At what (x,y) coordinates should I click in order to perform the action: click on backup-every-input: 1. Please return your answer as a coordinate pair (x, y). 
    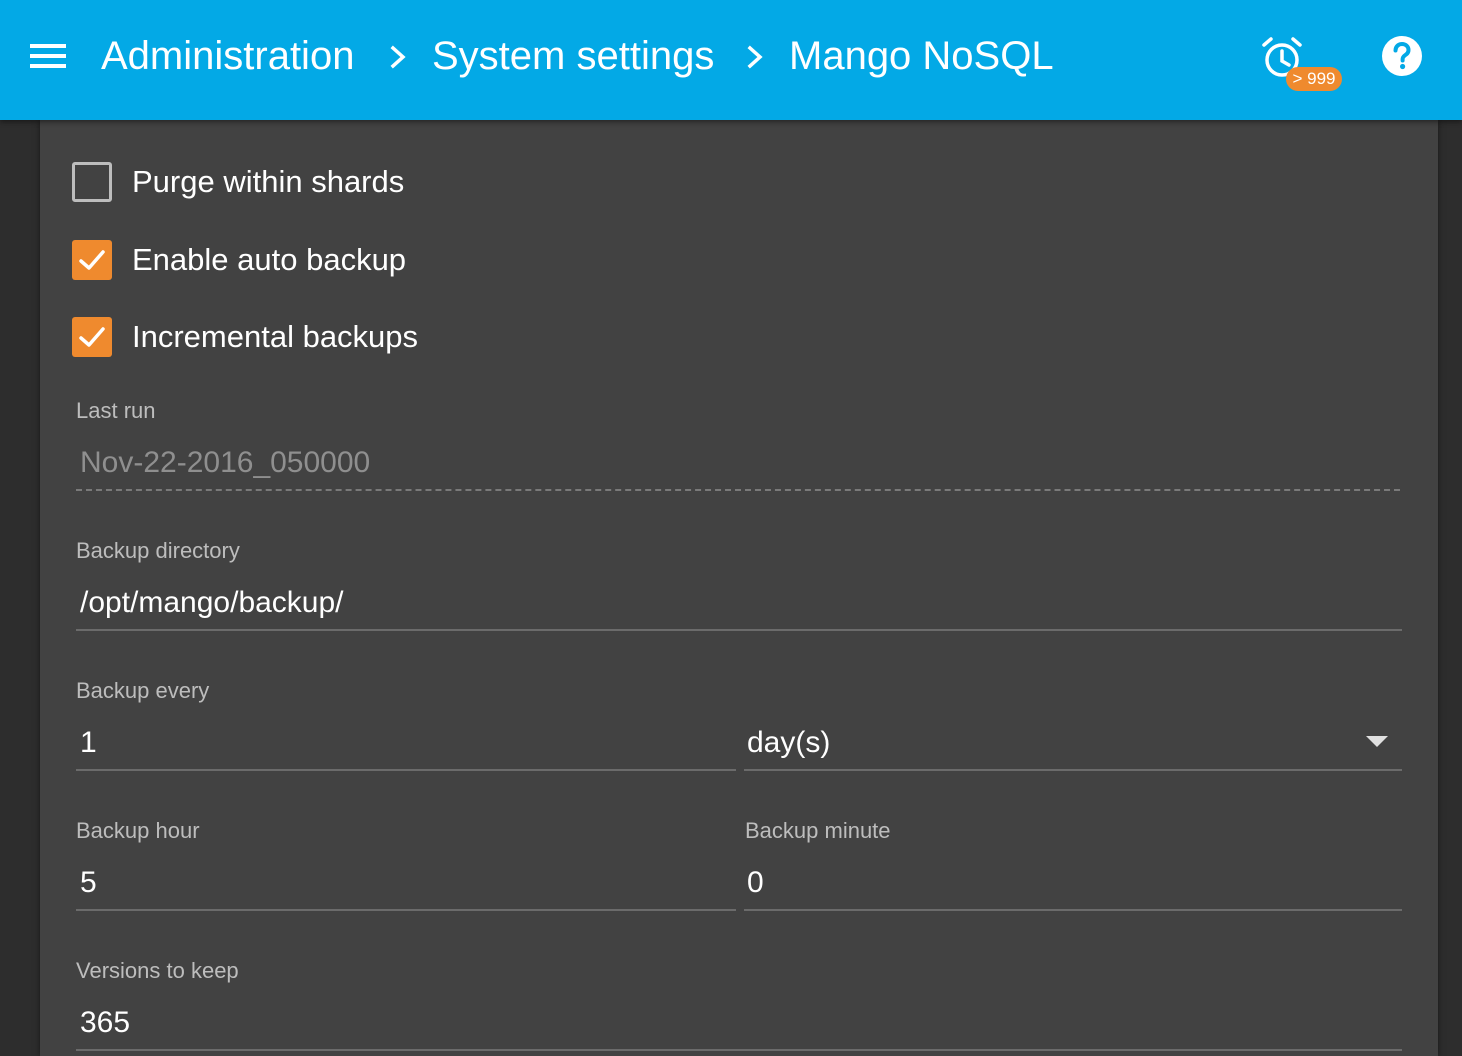
    Looking at the image, I should click on (405, 743).